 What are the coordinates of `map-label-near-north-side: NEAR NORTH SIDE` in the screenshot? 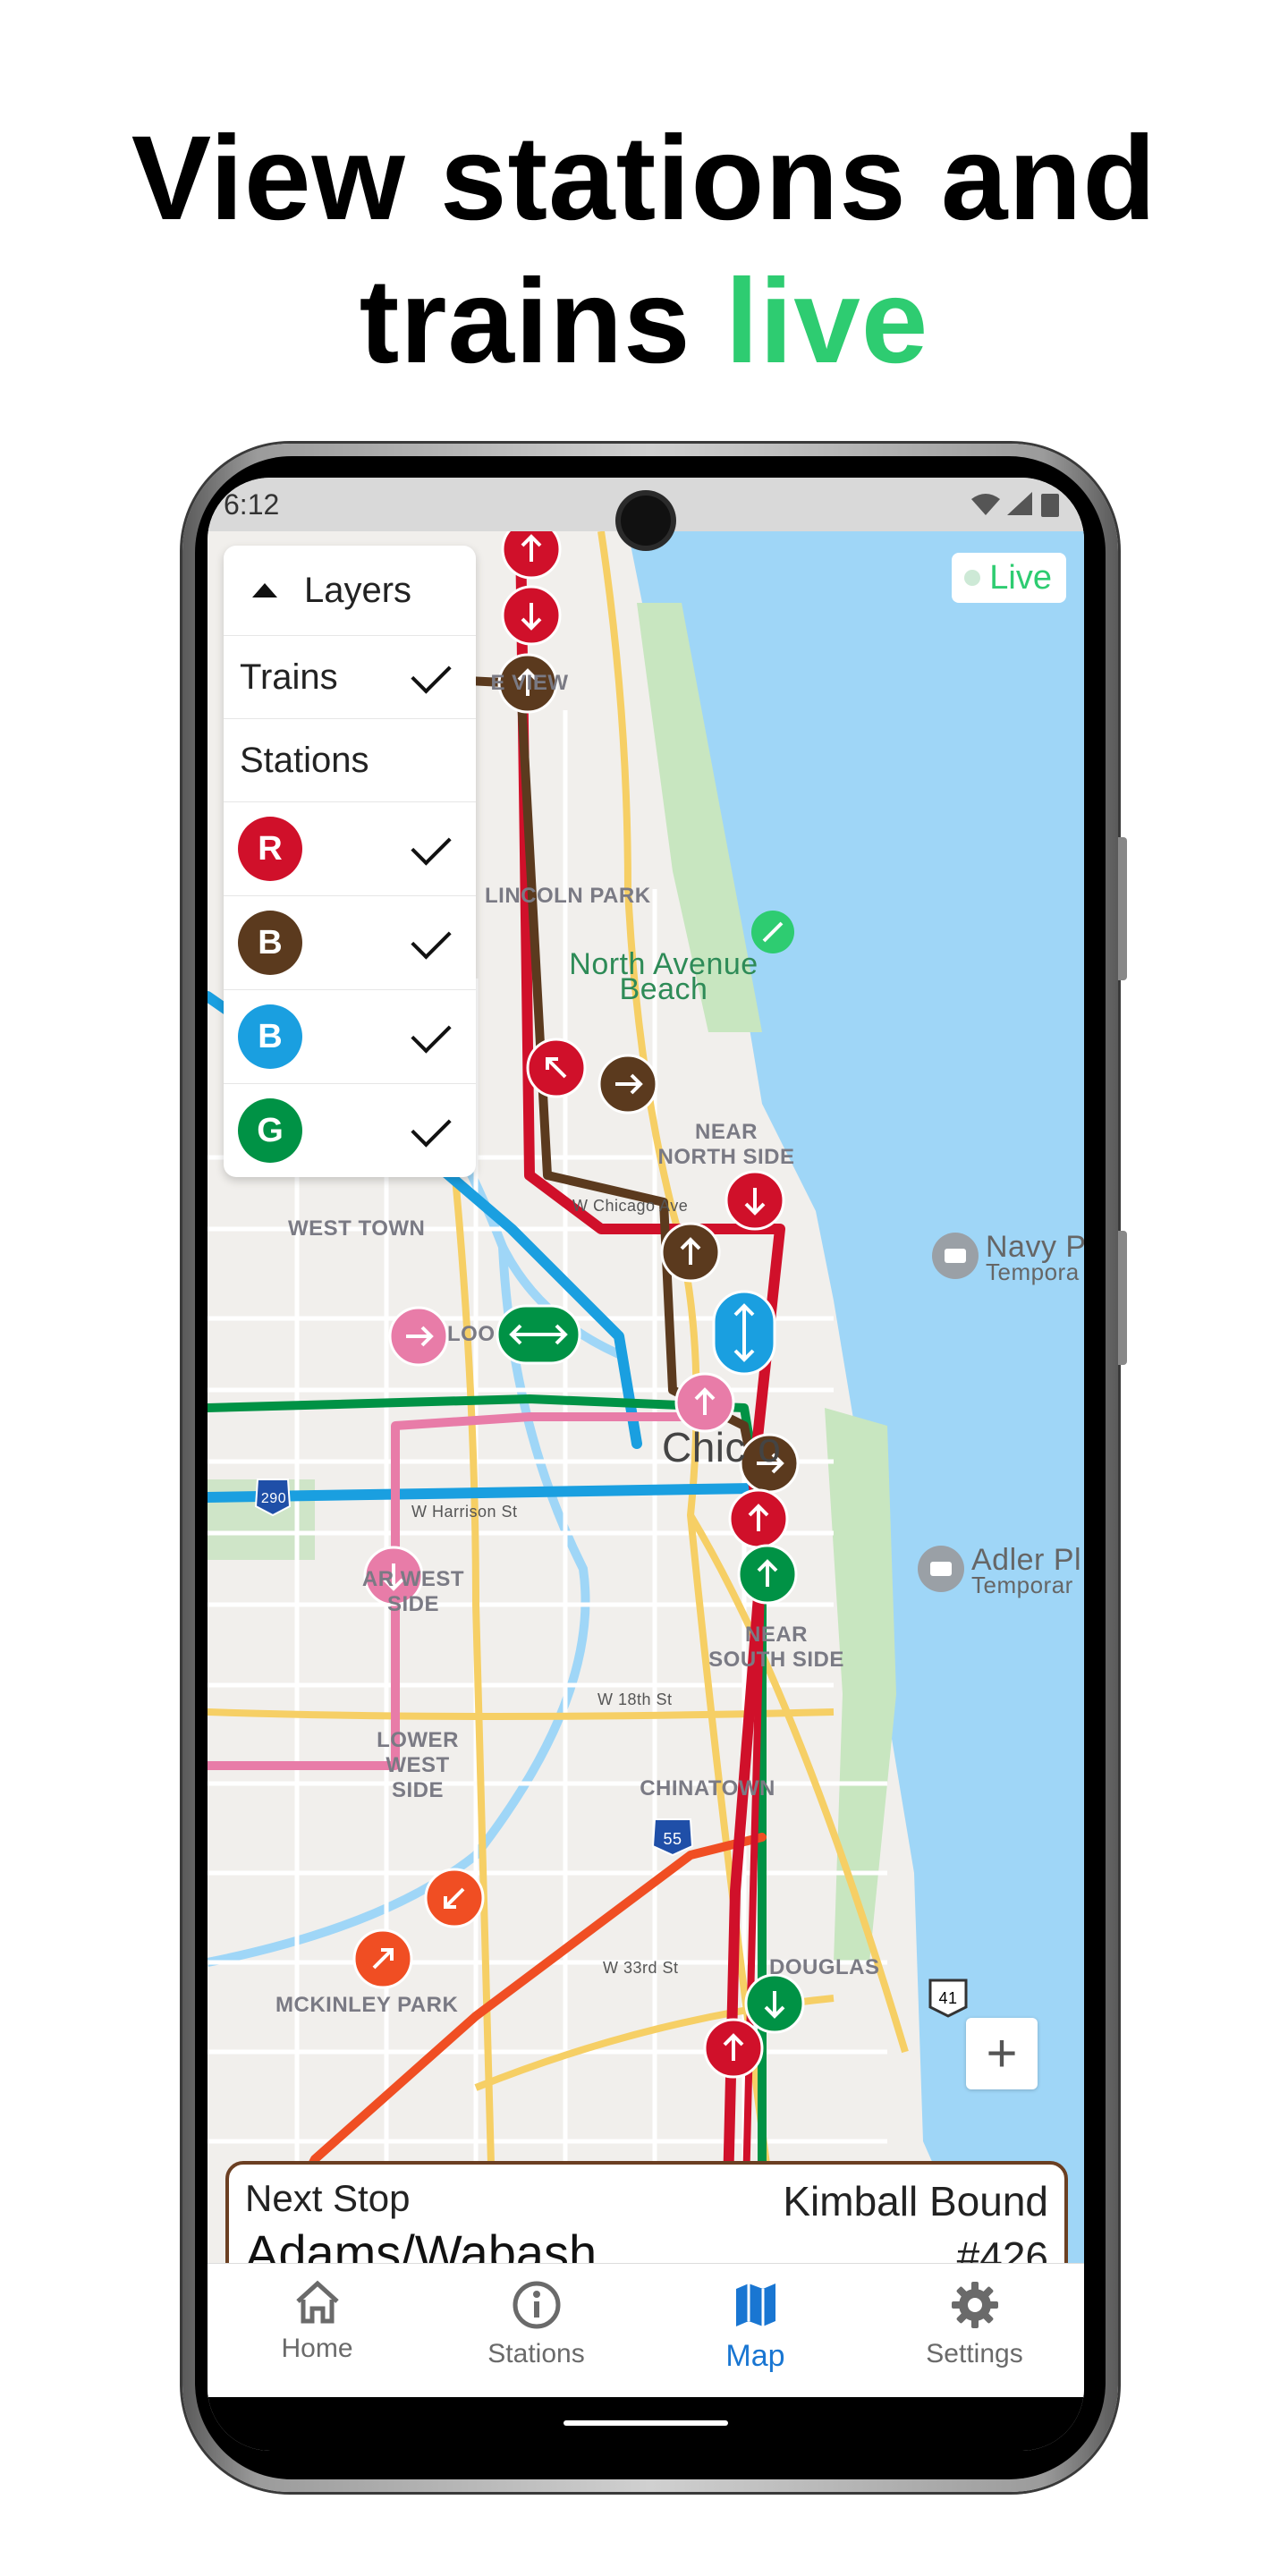 It's located at (726, 1144).